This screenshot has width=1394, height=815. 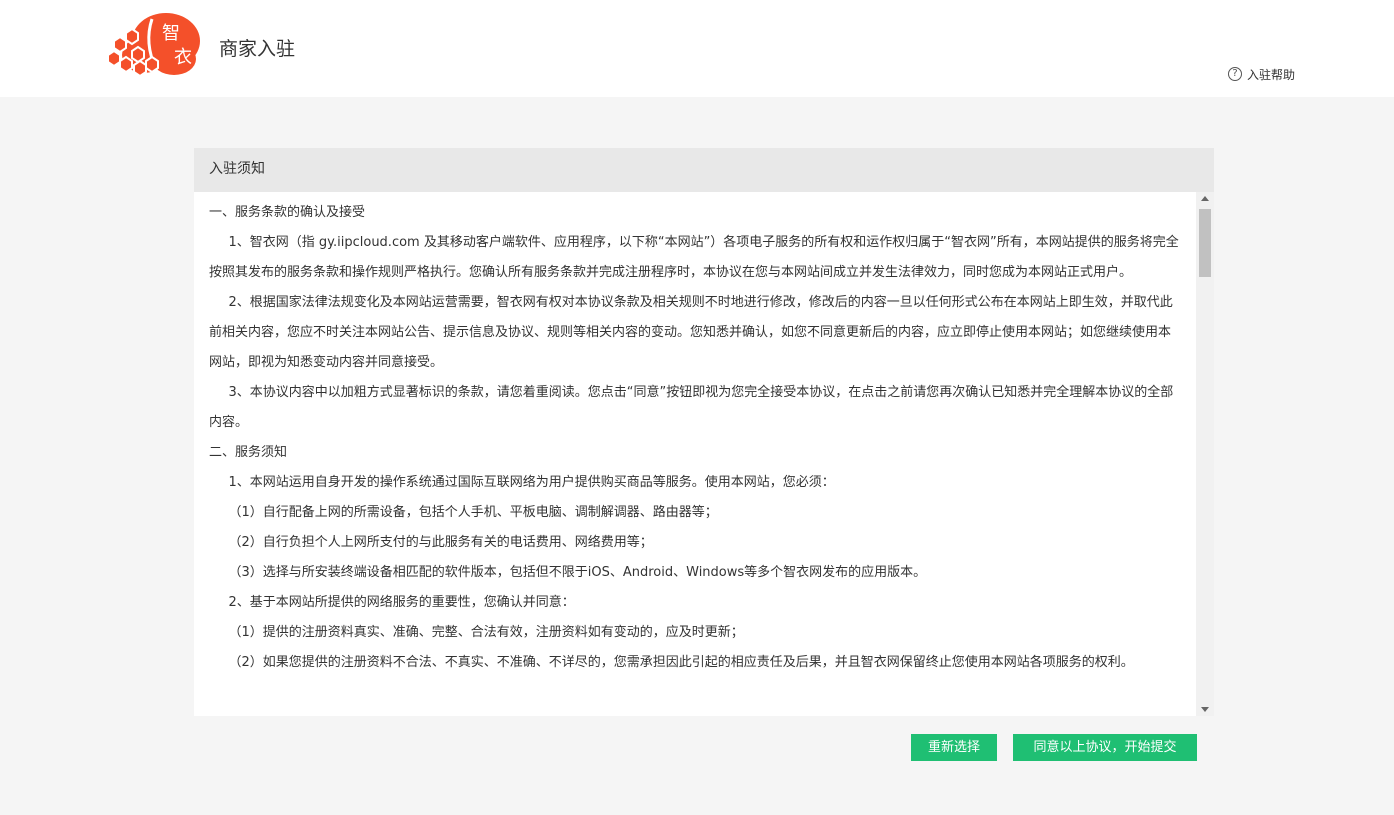 I want to click on top-header: 智 衣 商家入驻 ? 入驻帮助, so click(x=697, y=48).